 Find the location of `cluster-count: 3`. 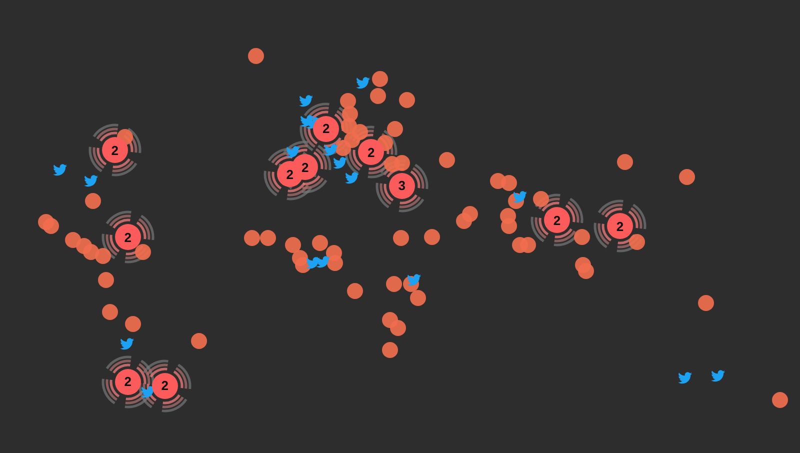

cluster-count: 3 is located at coordinates (401, 185).